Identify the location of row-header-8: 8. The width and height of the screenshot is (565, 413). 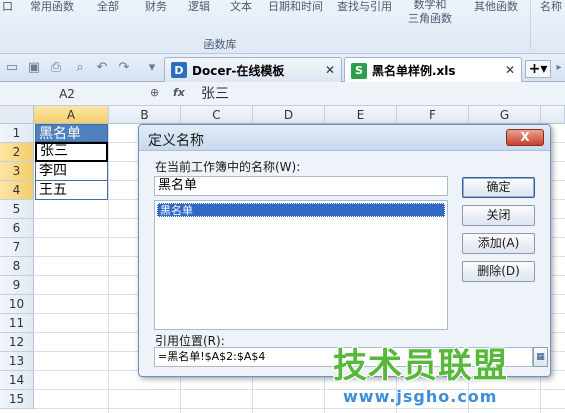
(17, 266).